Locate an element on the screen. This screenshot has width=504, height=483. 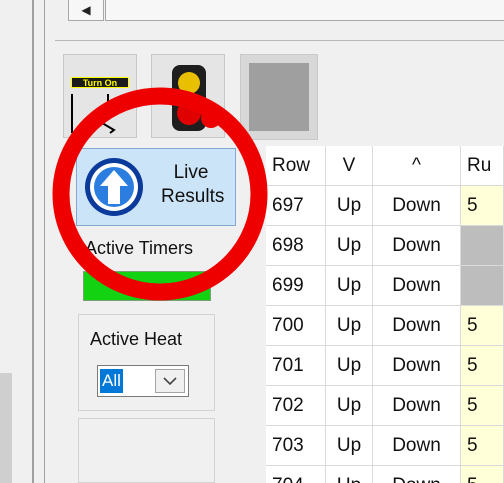
blank-square-icon is located at coordinates (279, 97).